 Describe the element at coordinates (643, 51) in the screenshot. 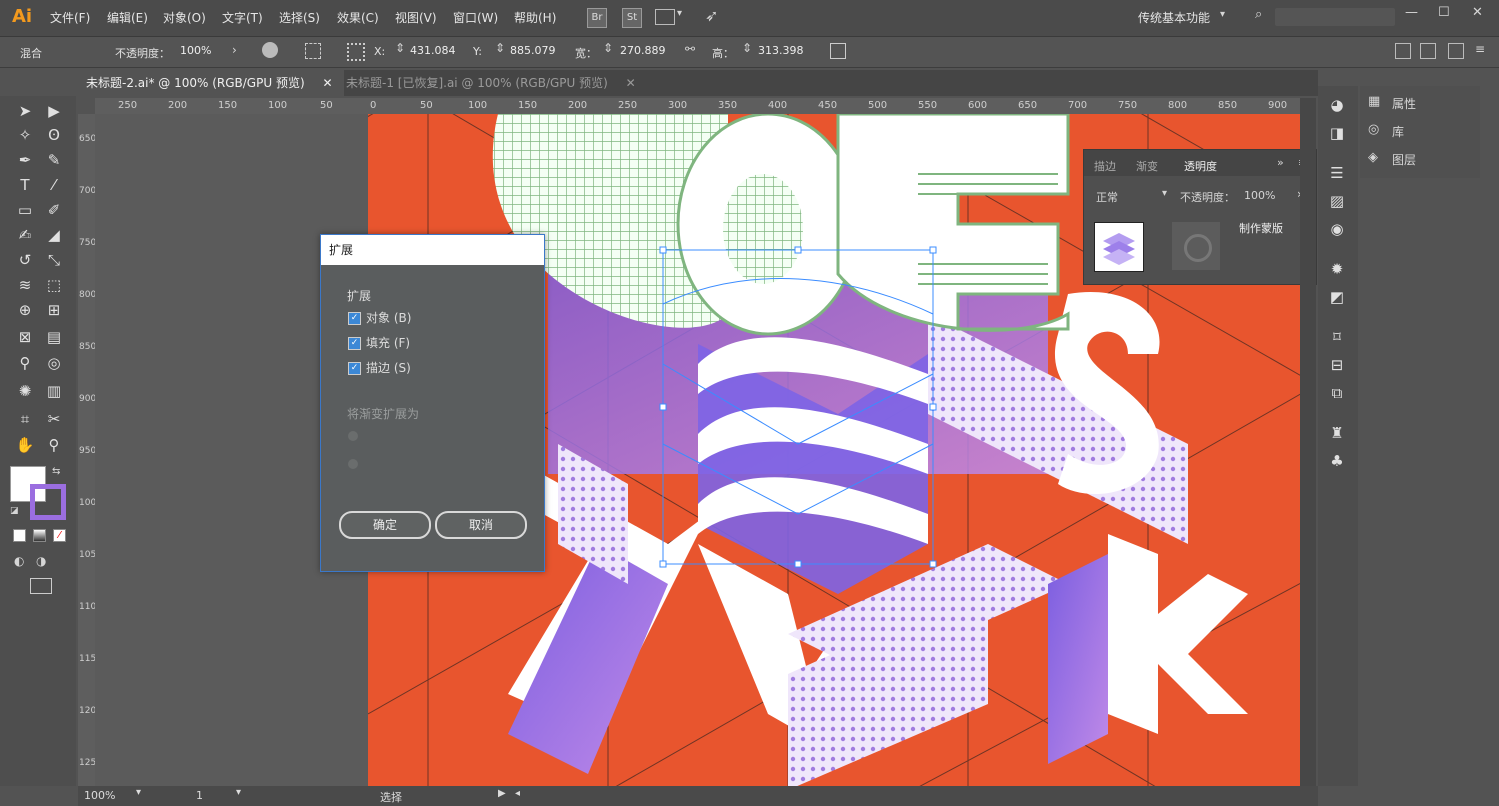

I see `width-input: 270.889` at that location.